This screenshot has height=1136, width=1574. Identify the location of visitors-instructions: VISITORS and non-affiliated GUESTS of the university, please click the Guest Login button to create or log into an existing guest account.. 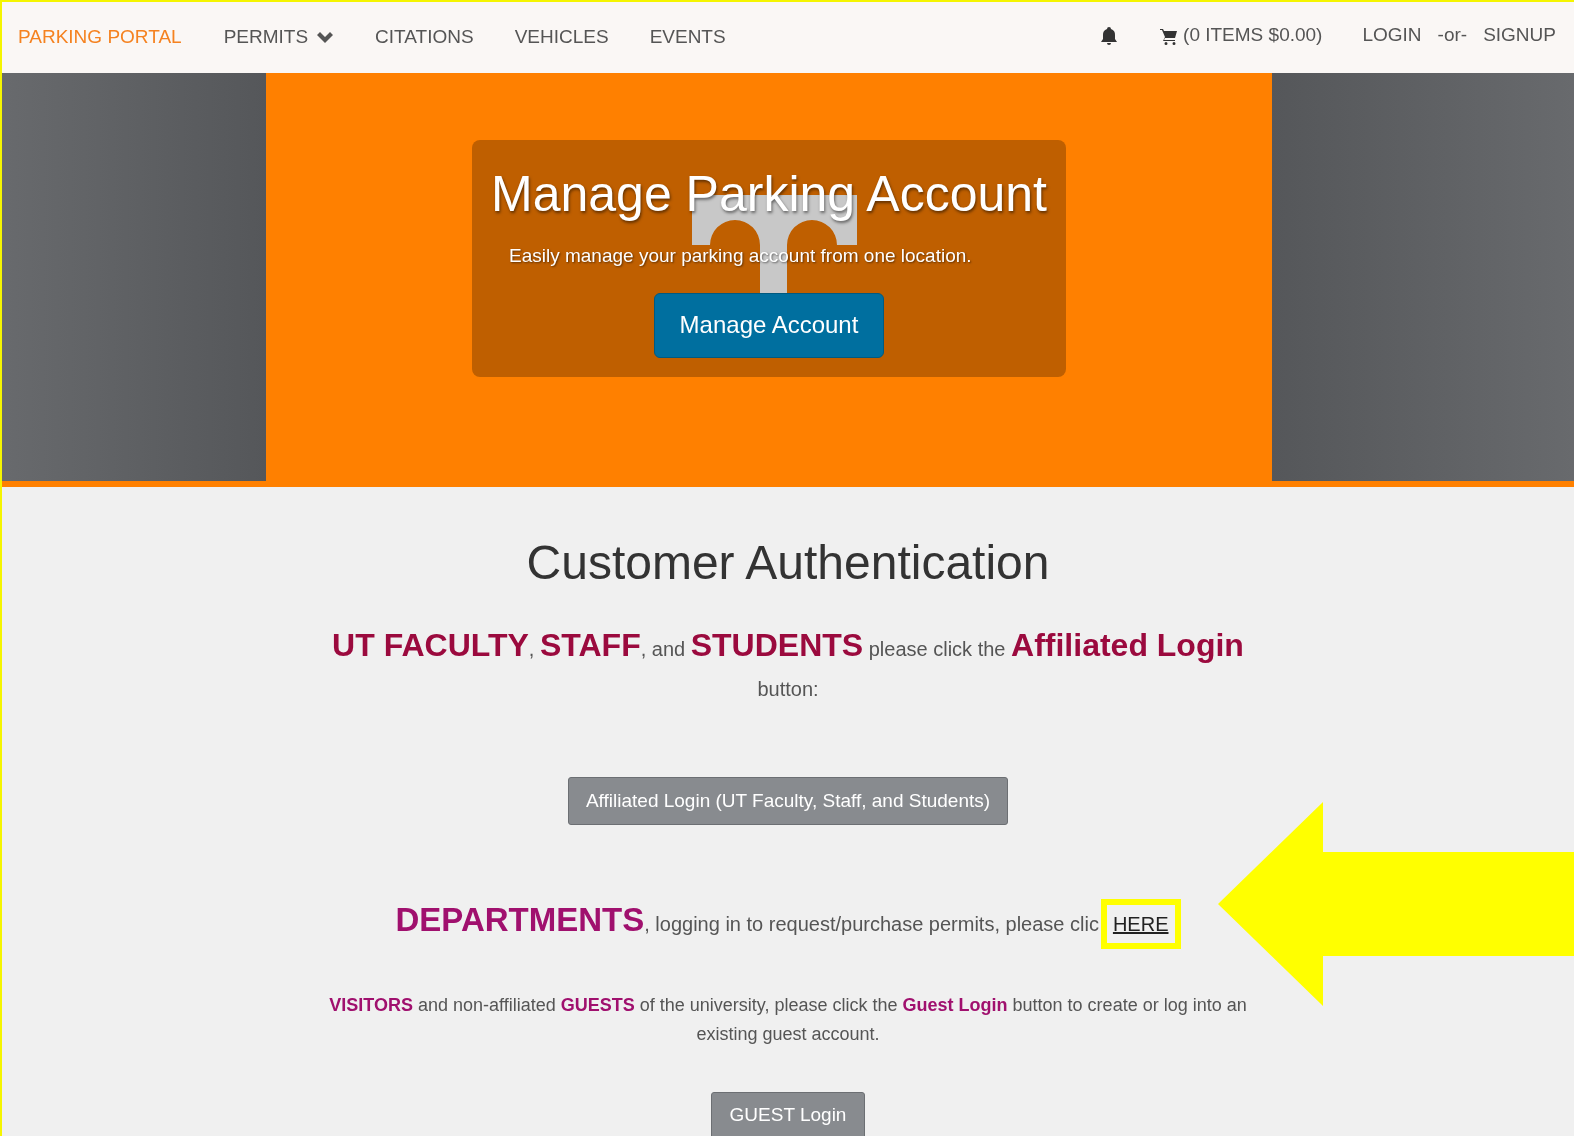
(788, 1019).